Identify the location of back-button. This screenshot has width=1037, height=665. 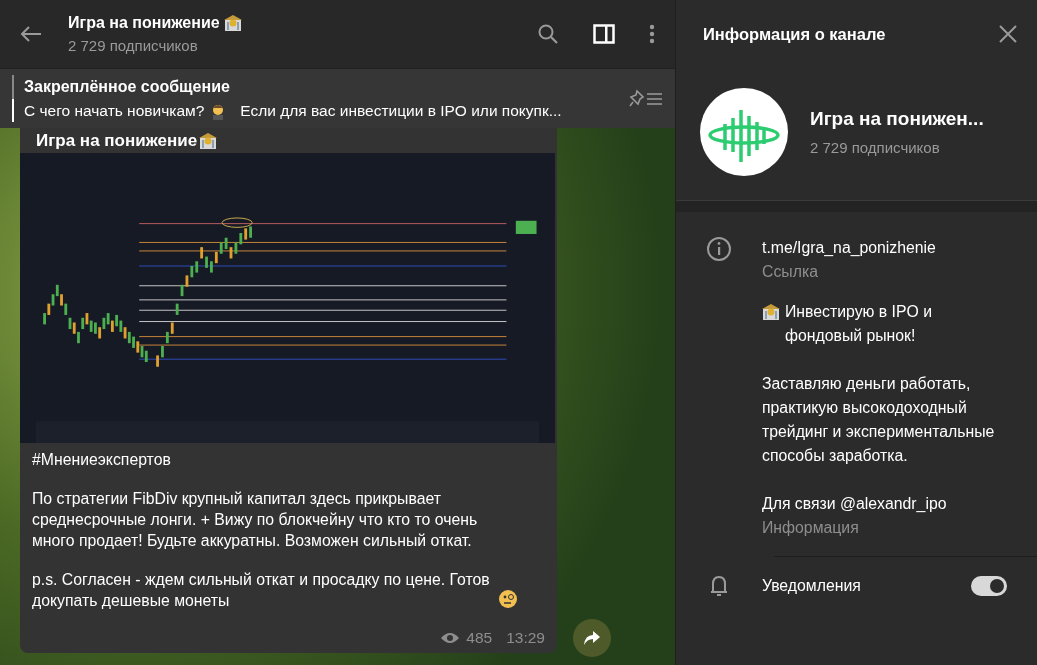
(31, 34).